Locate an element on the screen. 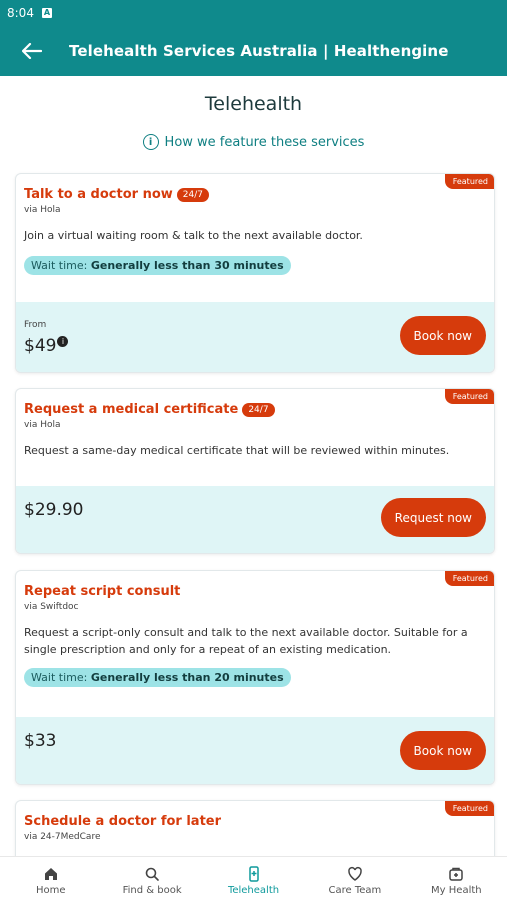  price-panel: $29.90 Request now is located at coordinates (255, 519).